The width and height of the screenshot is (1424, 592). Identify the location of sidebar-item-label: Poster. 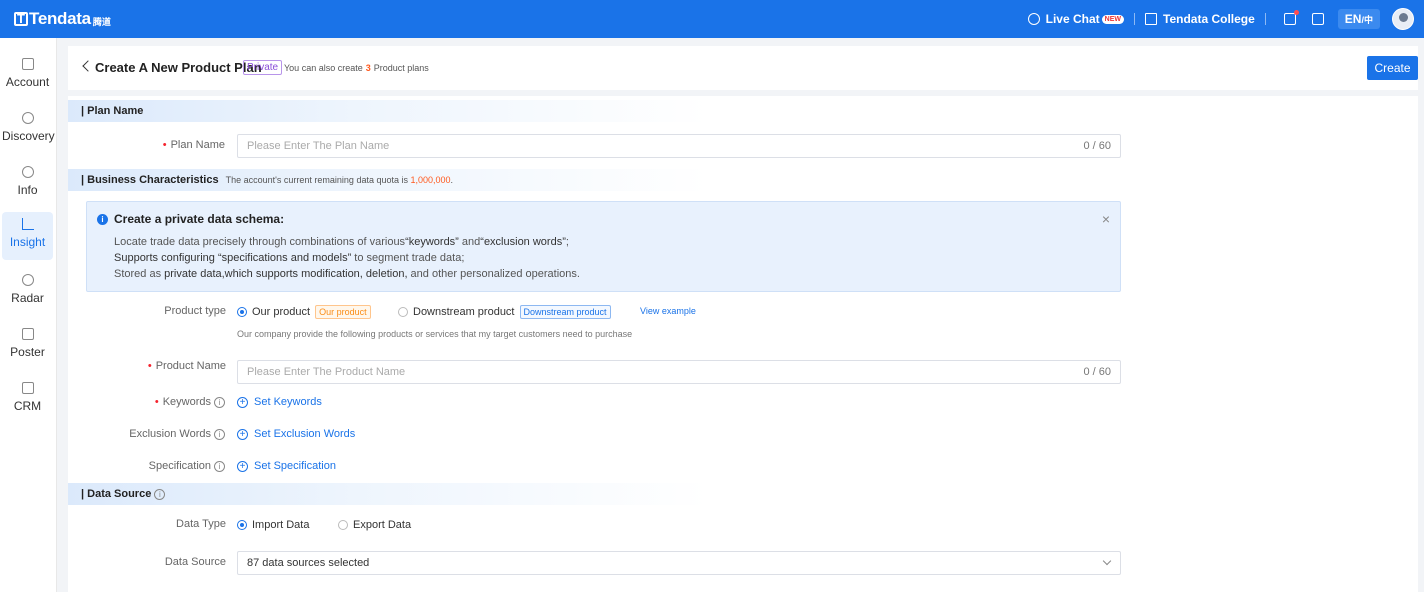
(27, 352).